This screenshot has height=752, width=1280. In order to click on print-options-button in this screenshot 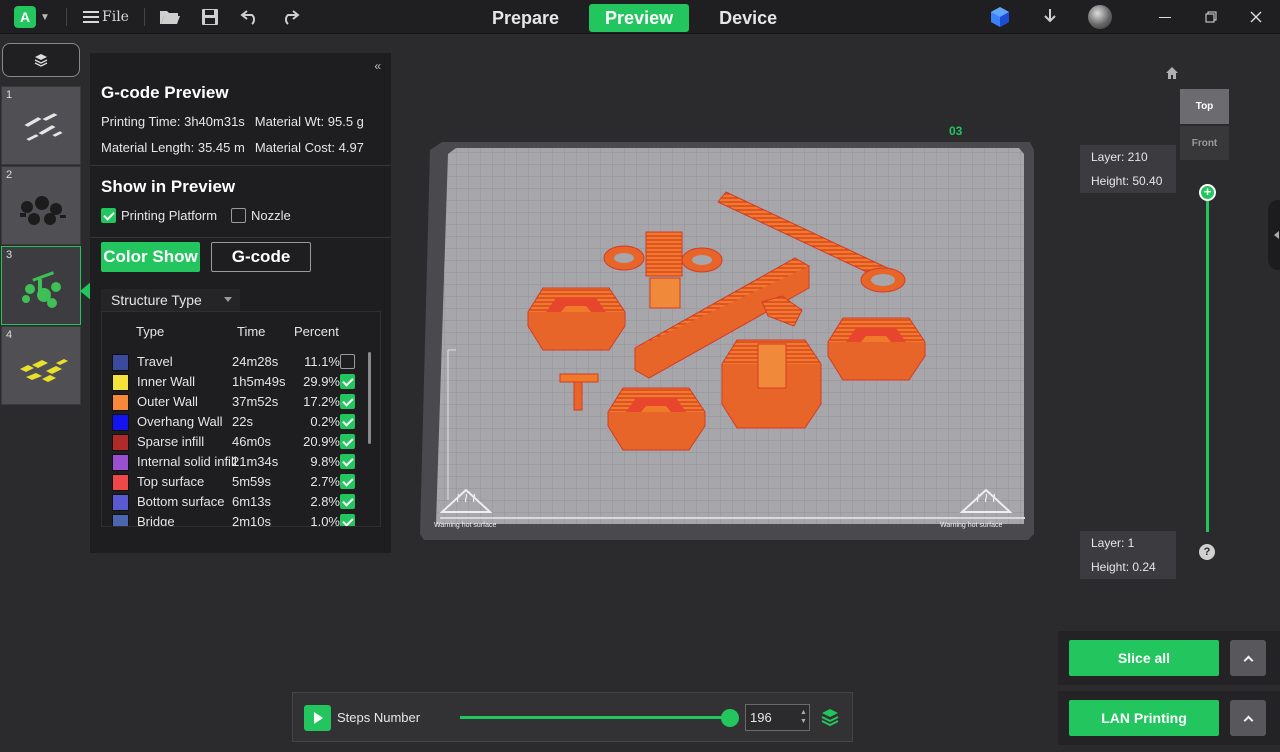, I will do `click(1248, 718)`.